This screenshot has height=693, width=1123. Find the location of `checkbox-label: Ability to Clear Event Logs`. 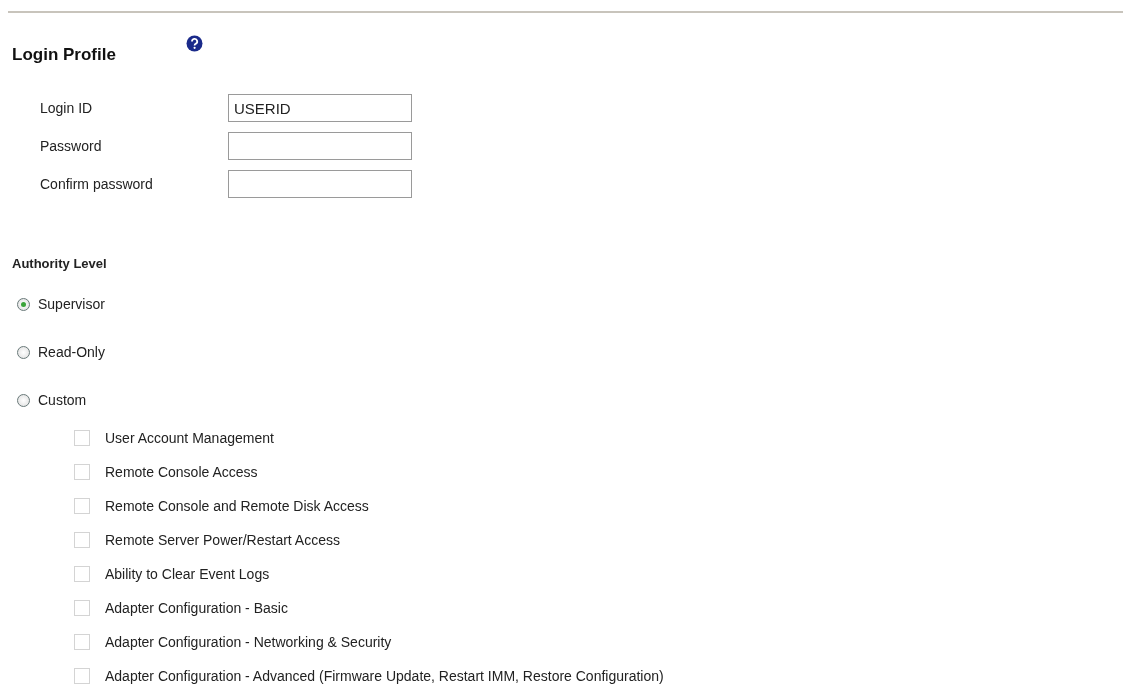

checkbox-label: Ability to Clear Event Logs is located at coordinates (187, 574).